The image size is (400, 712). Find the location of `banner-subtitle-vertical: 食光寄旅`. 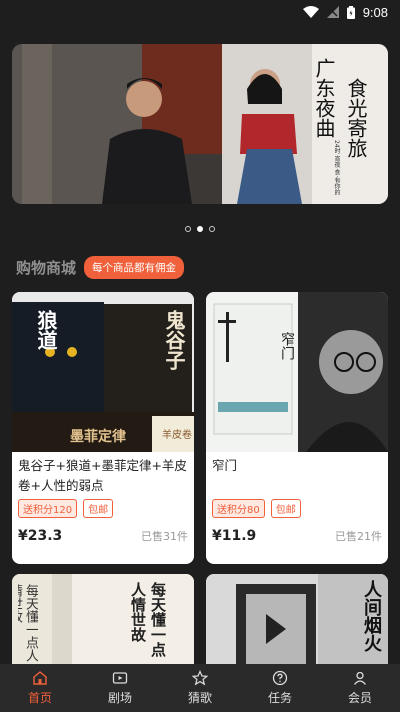

banner-subtitle-vertical: 食光寄旅 is located at coordinates (356, 118).